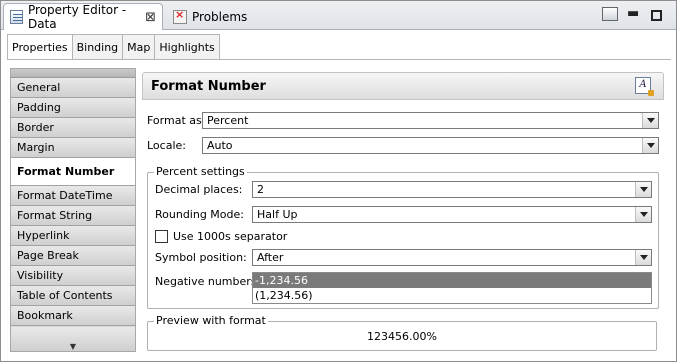 This screenshot has height=362, width=677. What do you see at coordinates (452, 189) in the screenshot?
I see `decimal-places-select: 2` at bounding box center [452, 189].